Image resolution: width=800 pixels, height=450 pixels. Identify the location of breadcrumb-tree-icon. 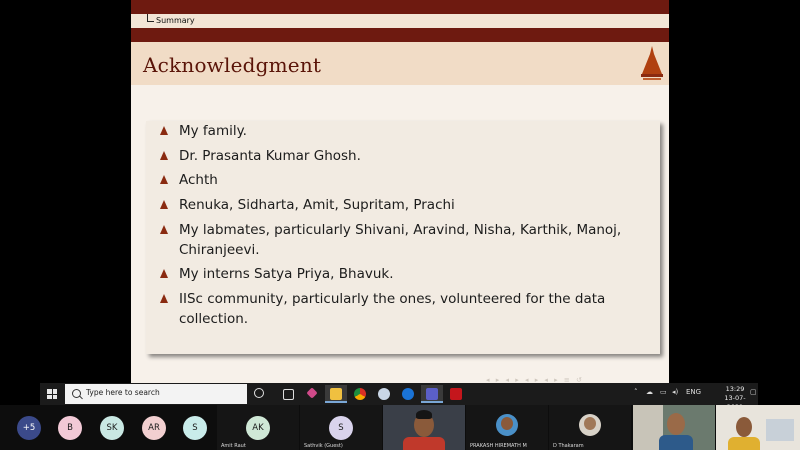
(150, 18).